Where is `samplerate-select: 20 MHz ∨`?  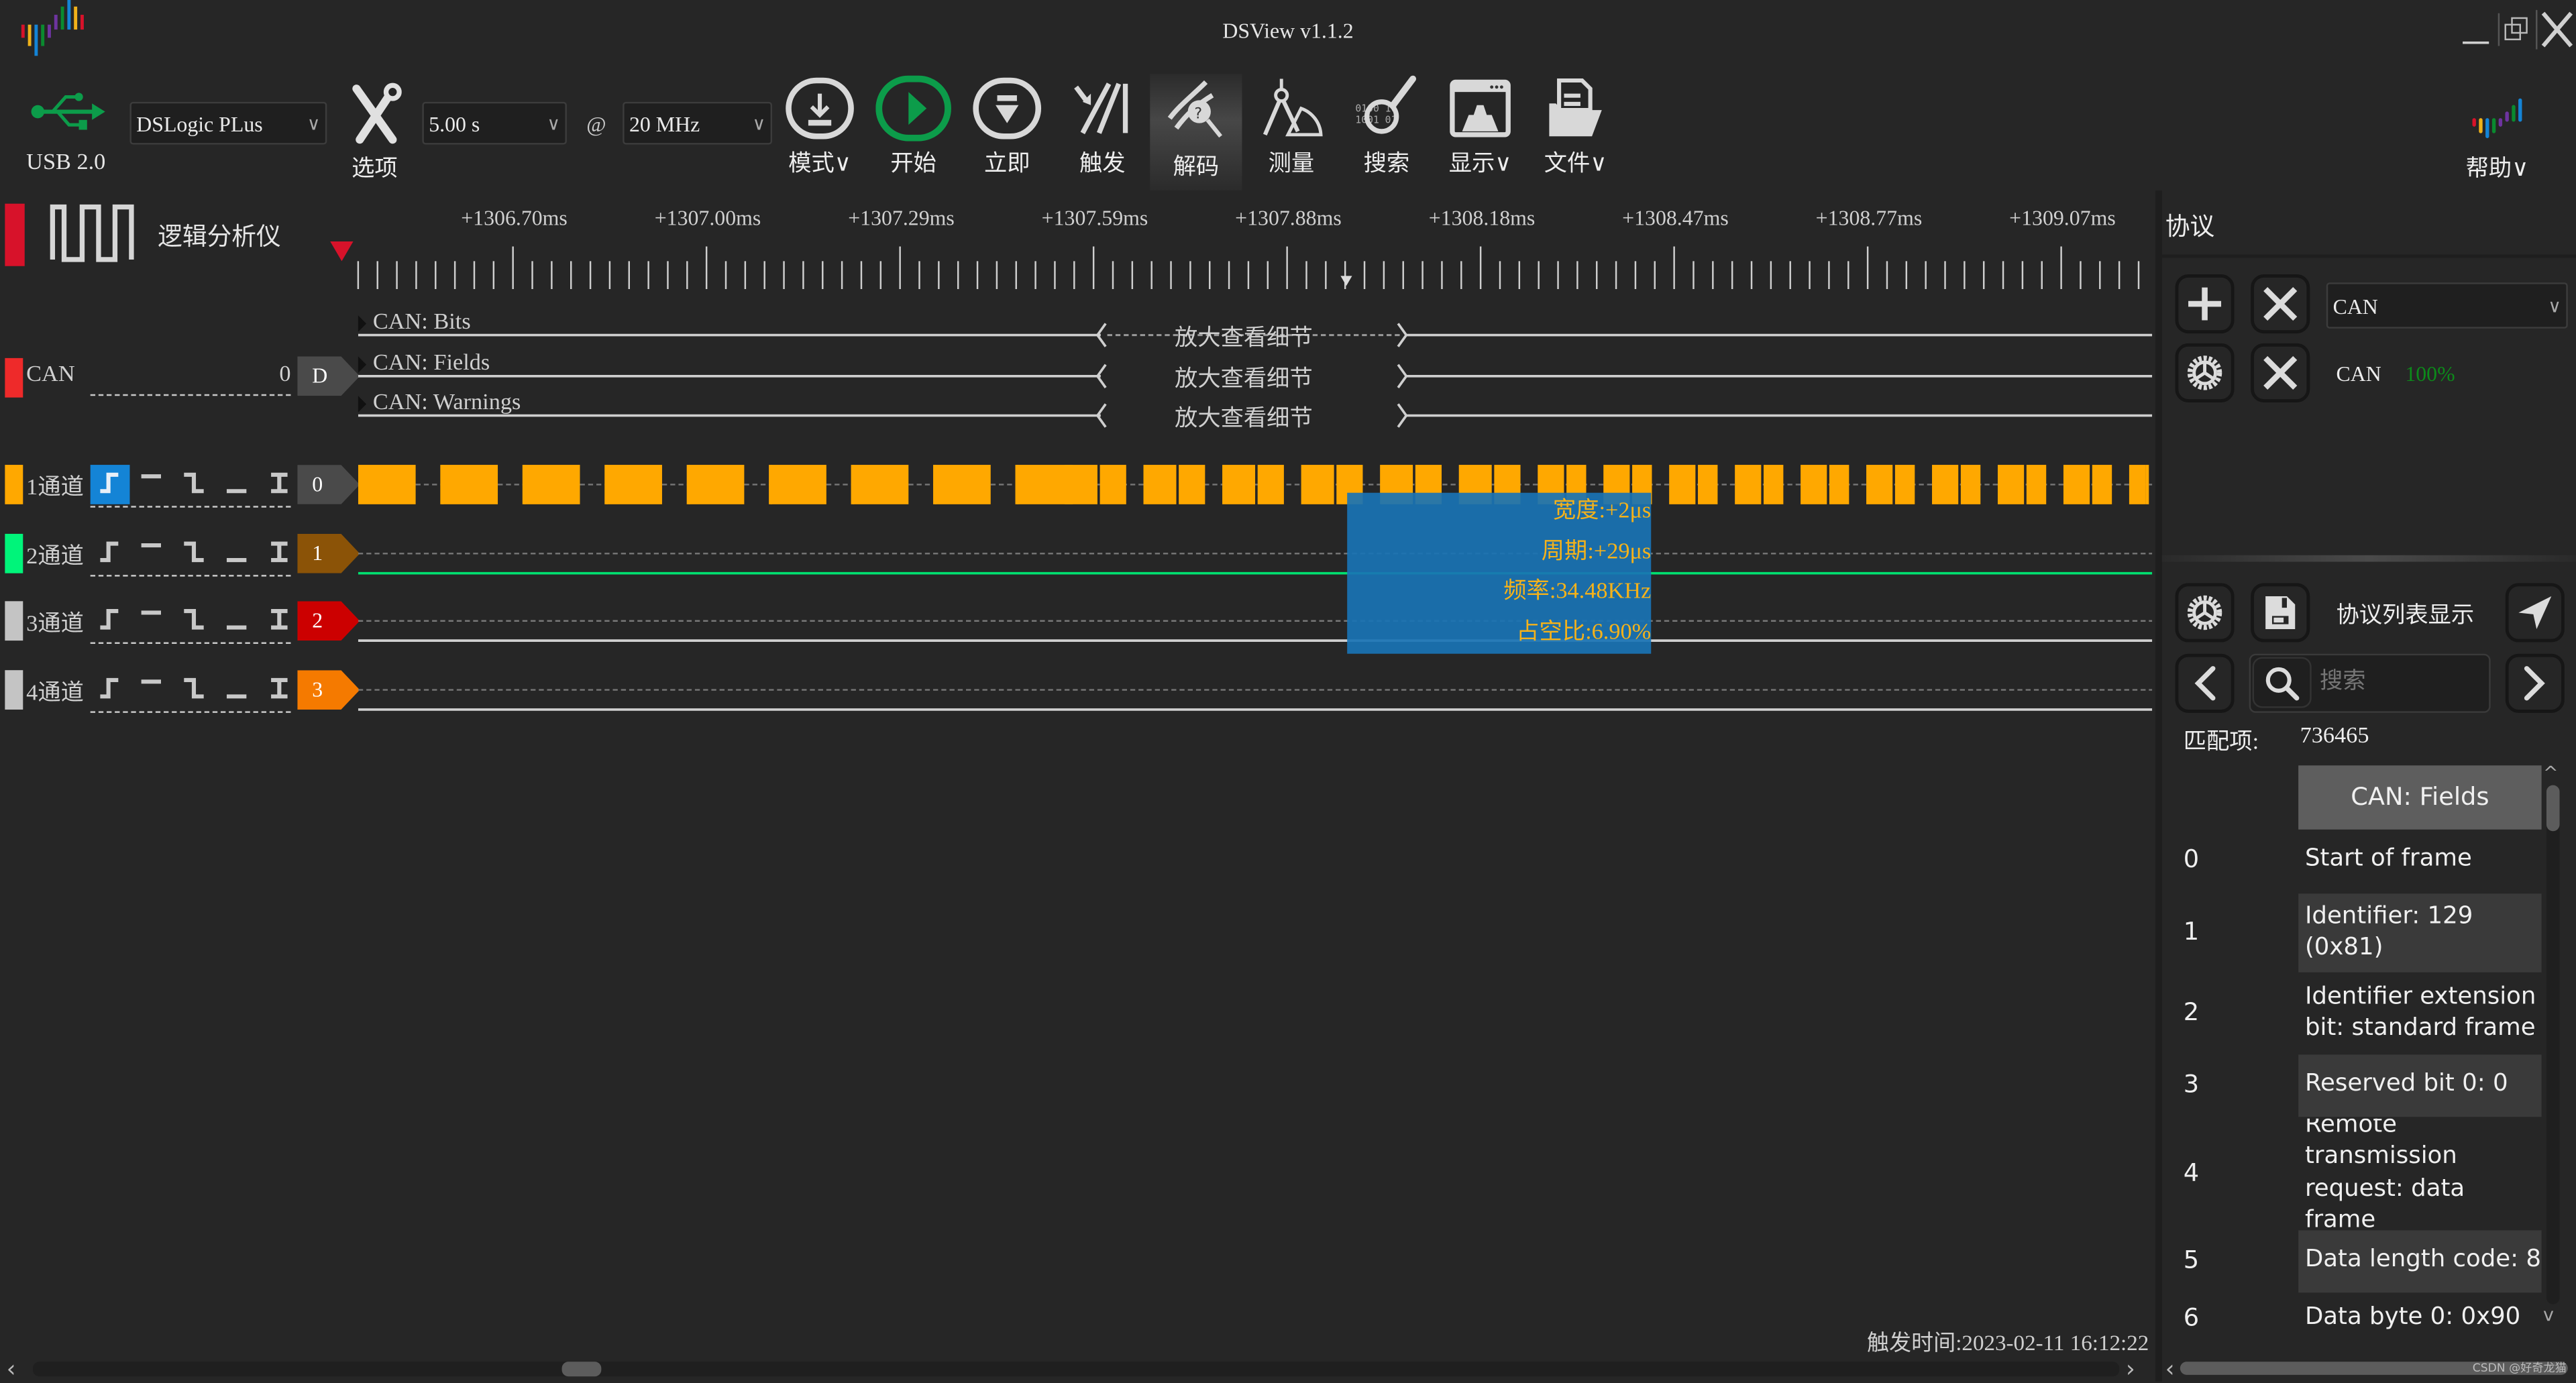
samplerate-select: 20 MHz ∨ is located at coordinates (698, 123).